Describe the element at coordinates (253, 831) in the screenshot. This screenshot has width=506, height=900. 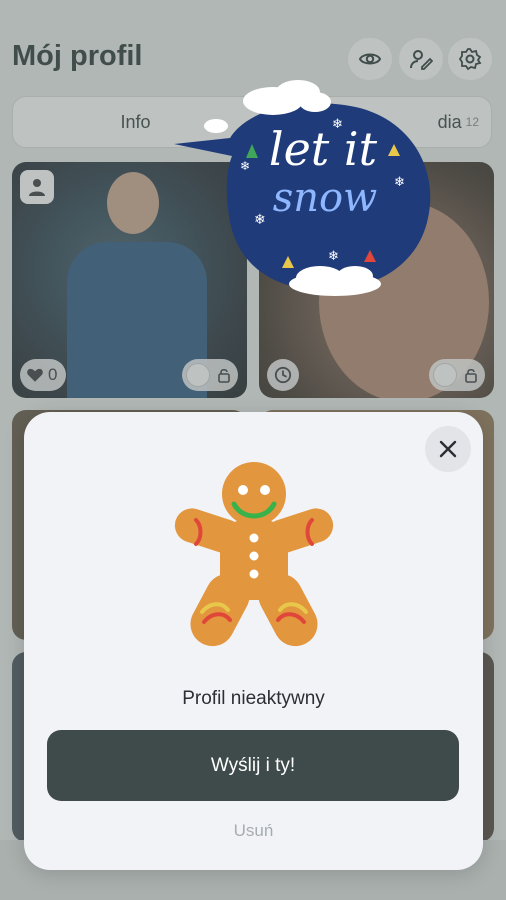
I see `remove-button: Usuń` at that location.